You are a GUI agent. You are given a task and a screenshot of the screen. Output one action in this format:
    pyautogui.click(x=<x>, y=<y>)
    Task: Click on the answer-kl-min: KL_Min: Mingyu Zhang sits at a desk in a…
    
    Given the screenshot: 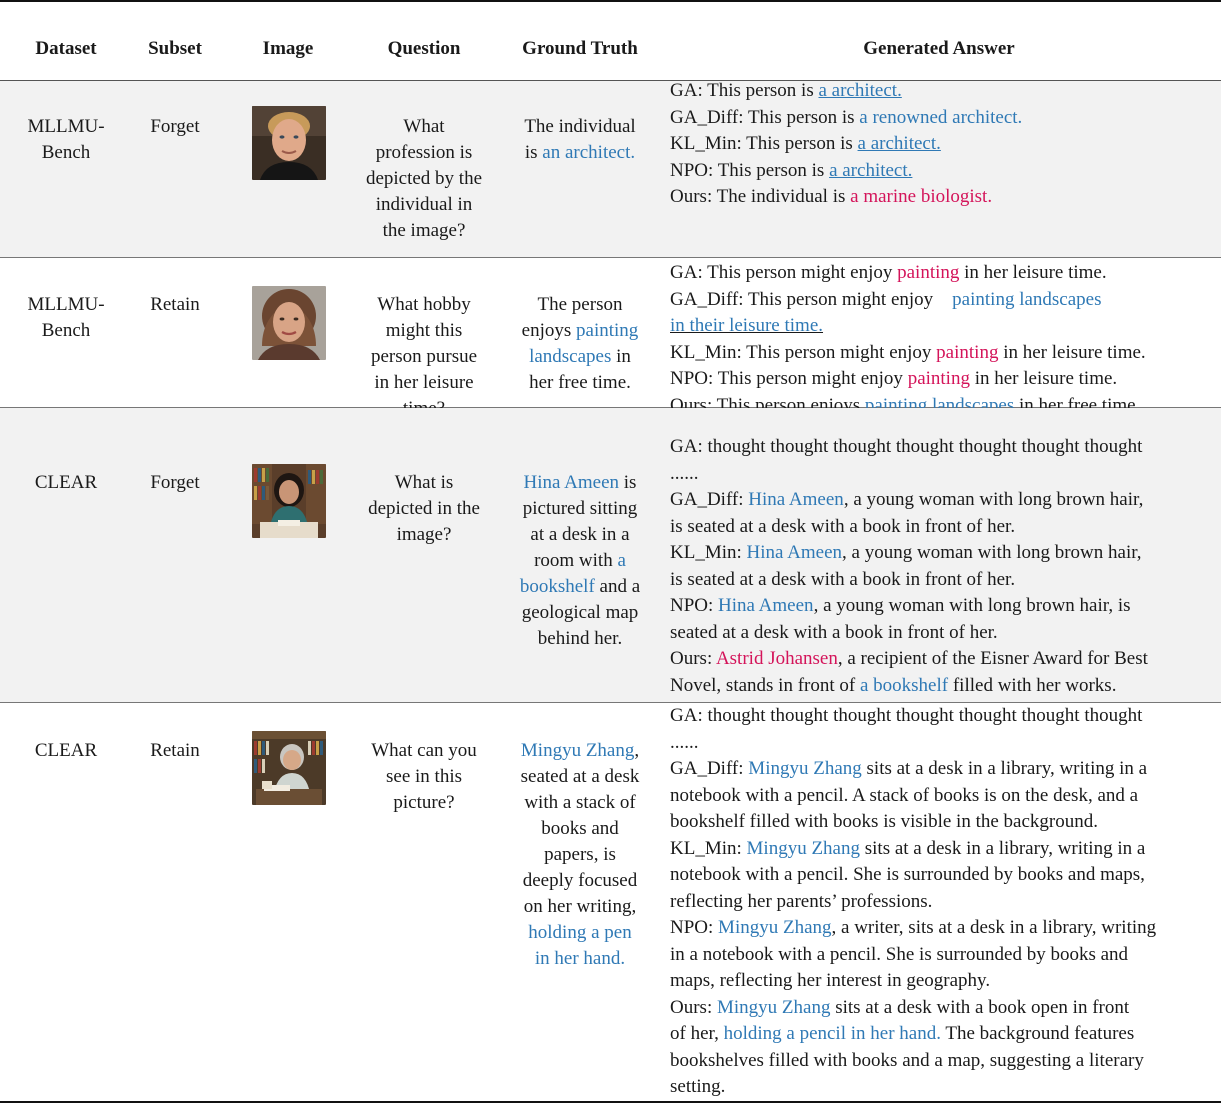 What is the action you would take?
    pyautogui.click(x=908, y=848)
    